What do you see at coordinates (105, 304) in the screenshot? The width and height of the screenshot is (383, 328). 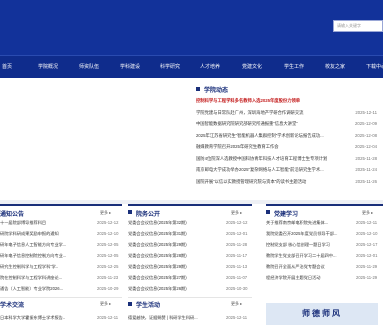 I see `academic-more-link: 更多 ▸` at bounding box center [105, 304].